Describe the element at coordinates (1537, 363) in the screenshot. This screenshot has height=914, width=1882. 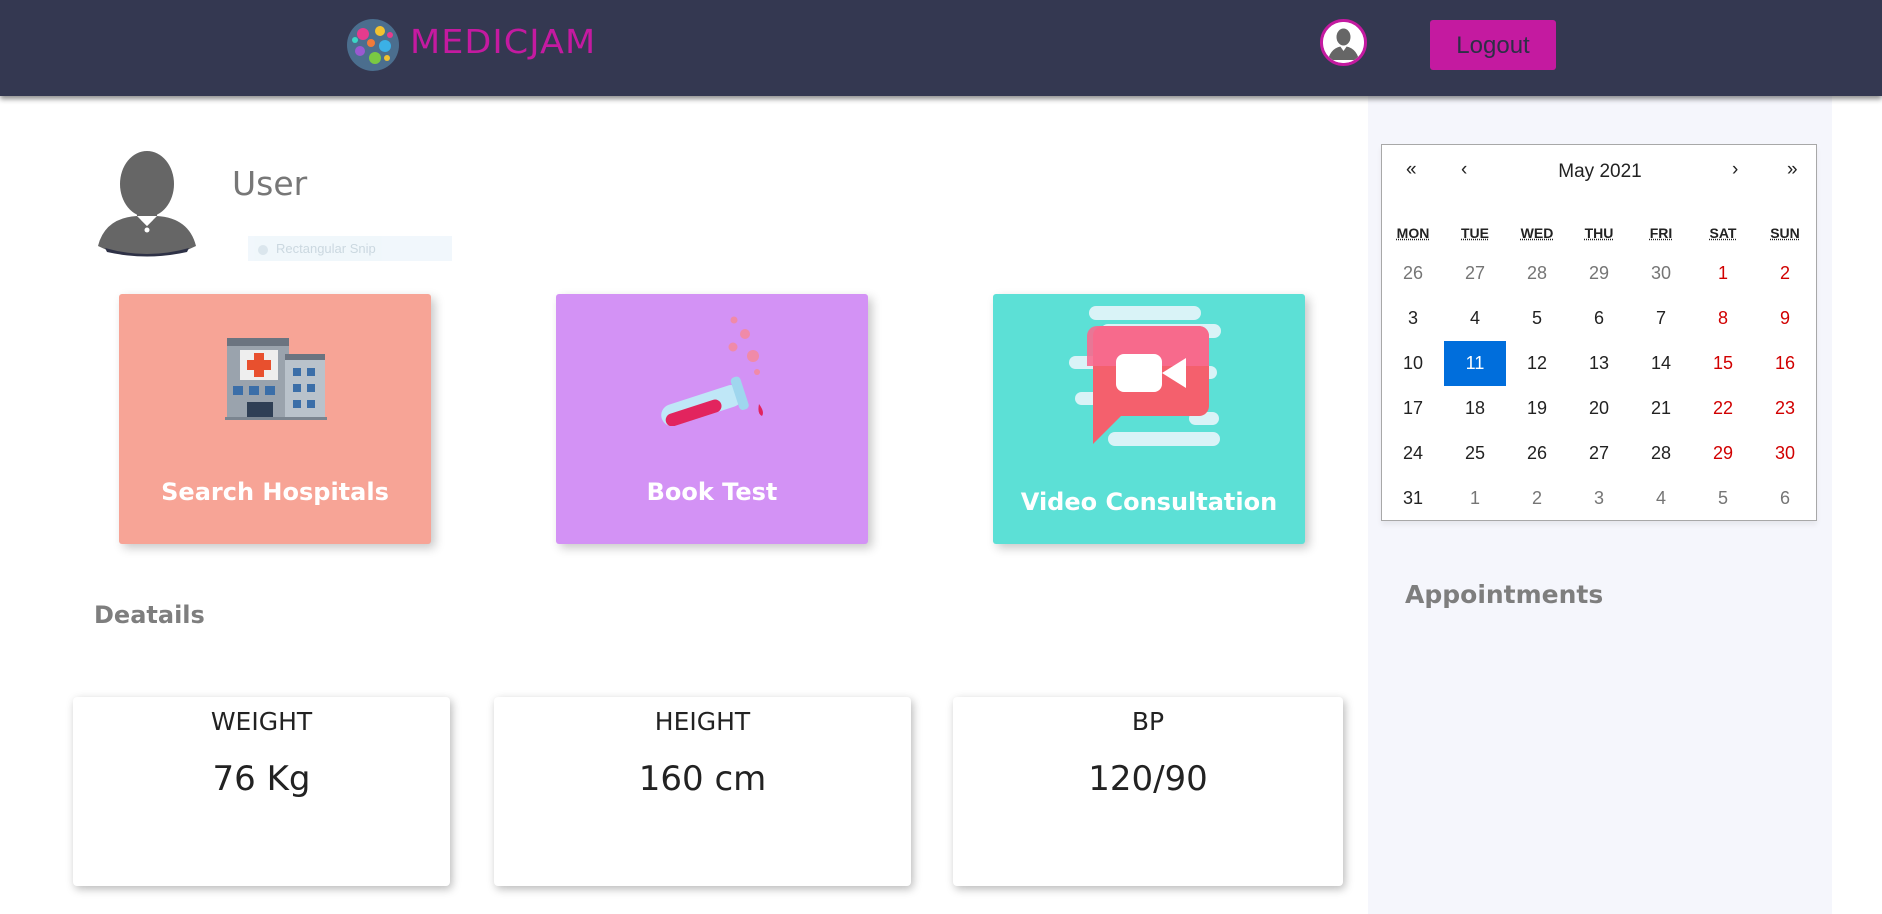
I see `calendar-day: 12` at that location.